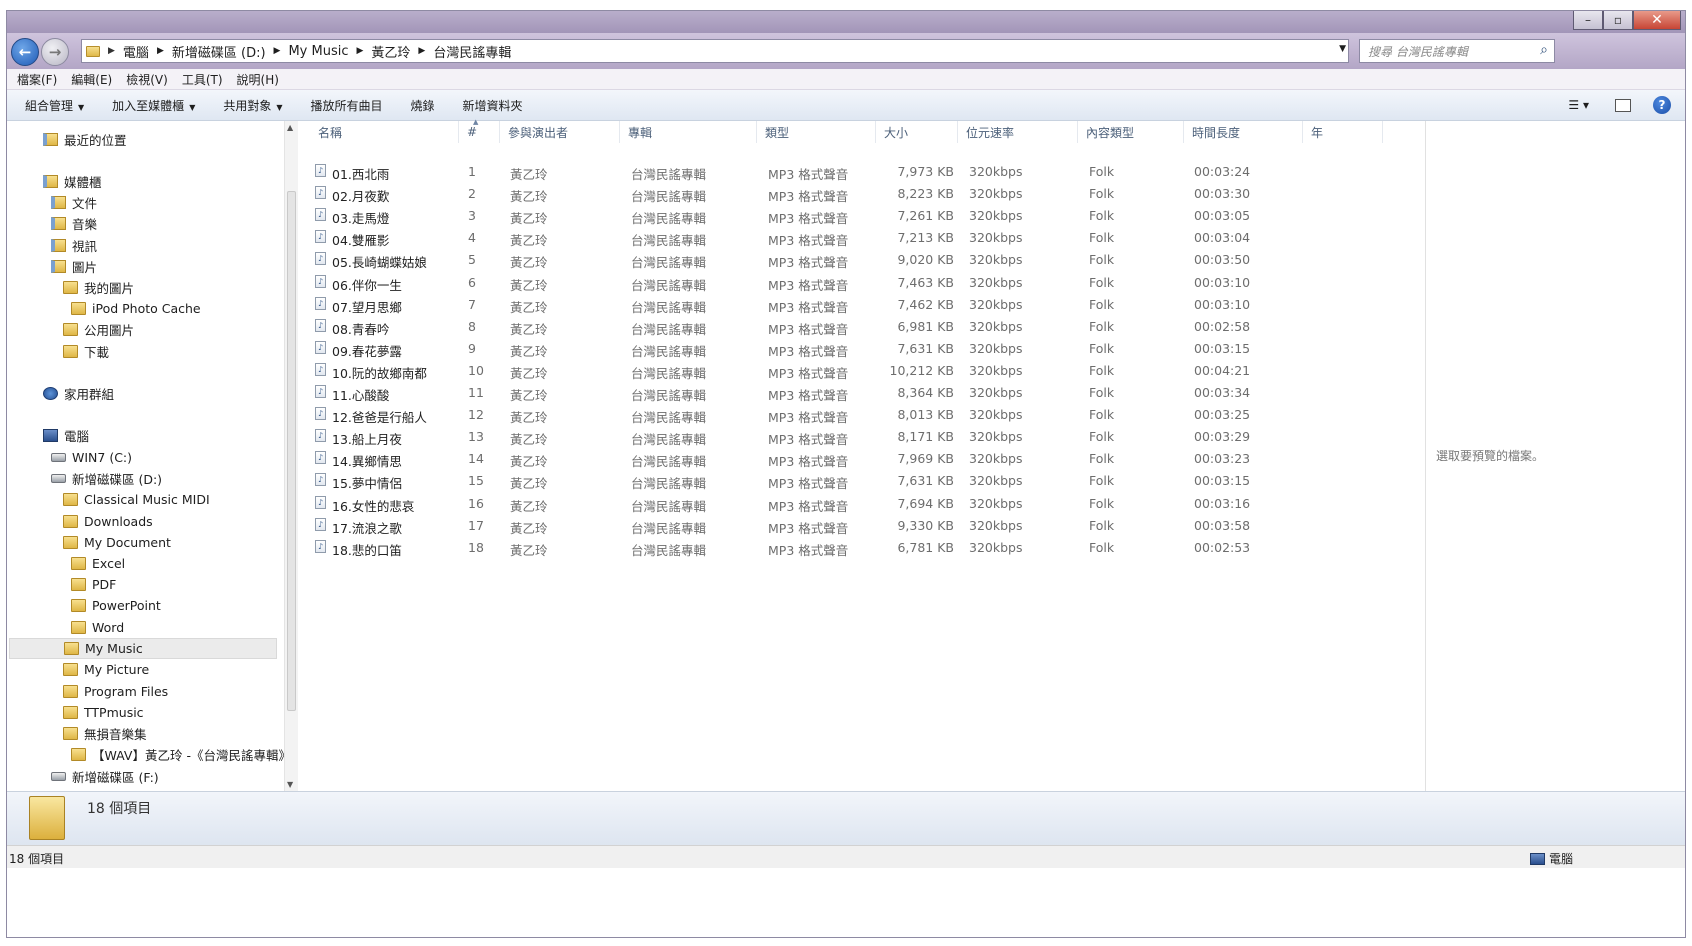  I want to click on close-button: ✕, so click(1657, 20).